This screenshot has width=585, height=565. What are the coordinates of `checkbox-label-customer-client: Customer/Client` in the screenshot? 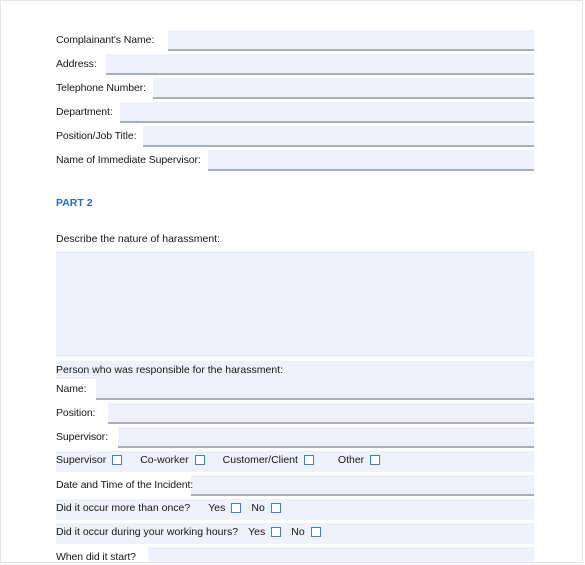 It's located at (260, 460).